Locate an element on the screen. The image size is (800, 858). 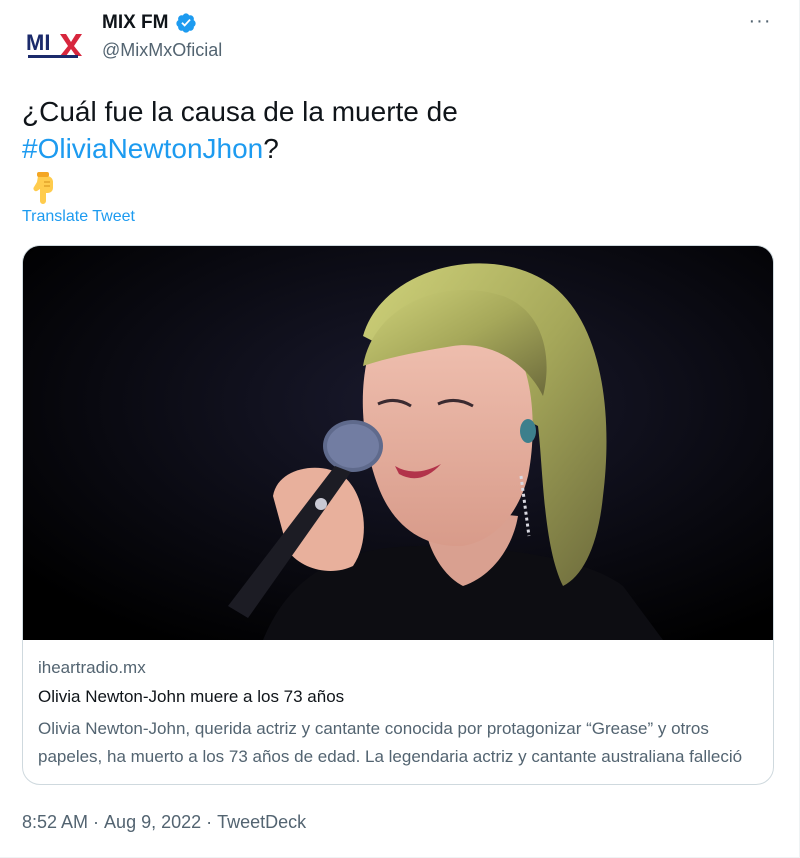
more-options-button: ··· is located at coordinates (760, 25).